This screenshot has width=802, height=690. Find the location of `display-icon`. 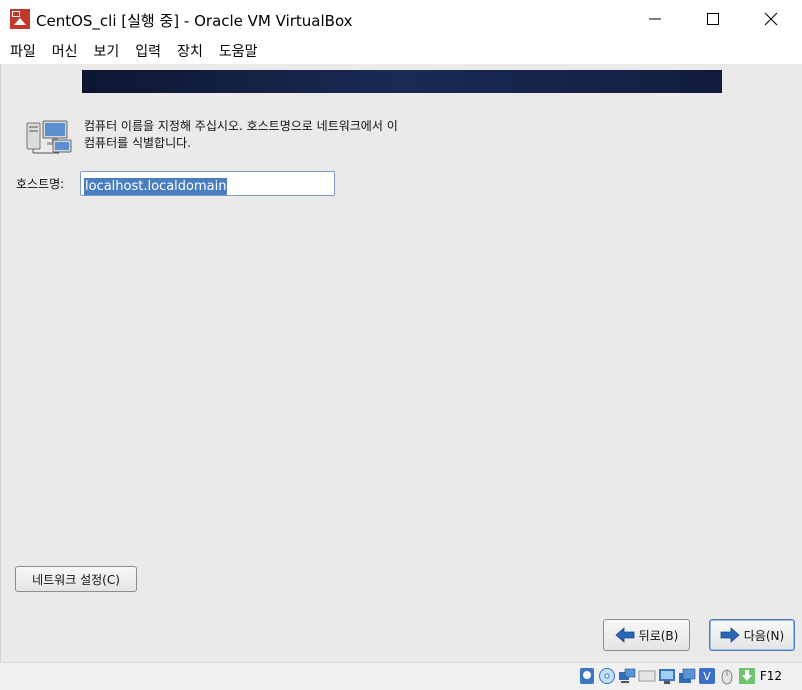

display-icon is located at coordinates (687, 676).